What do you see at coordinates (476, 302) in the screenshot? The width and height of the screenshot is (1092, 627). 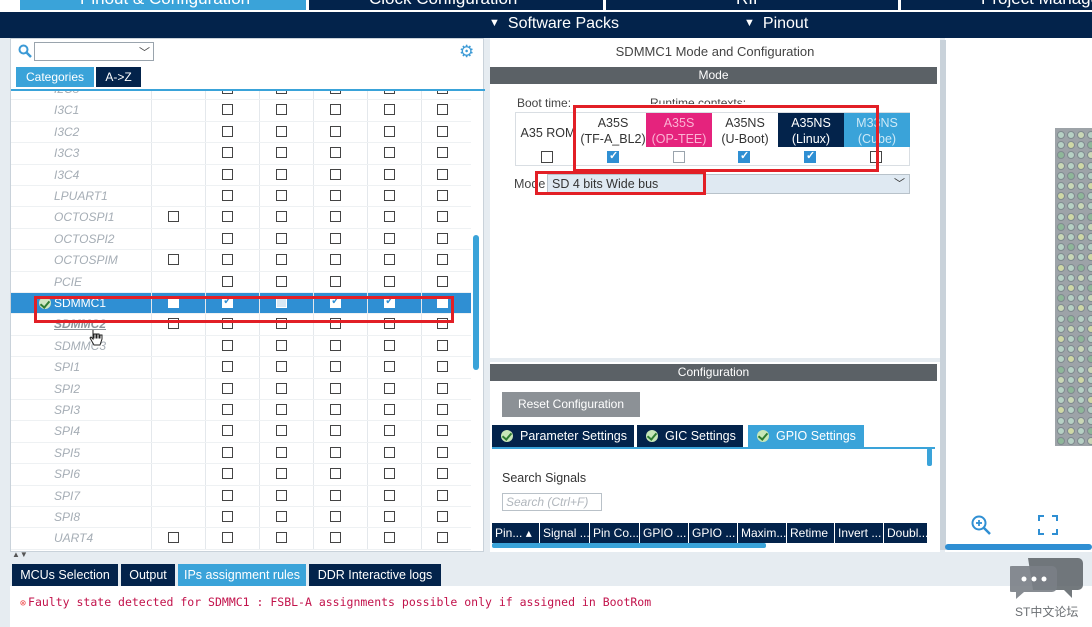 I see `list-scrollbar` at bounding box center [476, 302].